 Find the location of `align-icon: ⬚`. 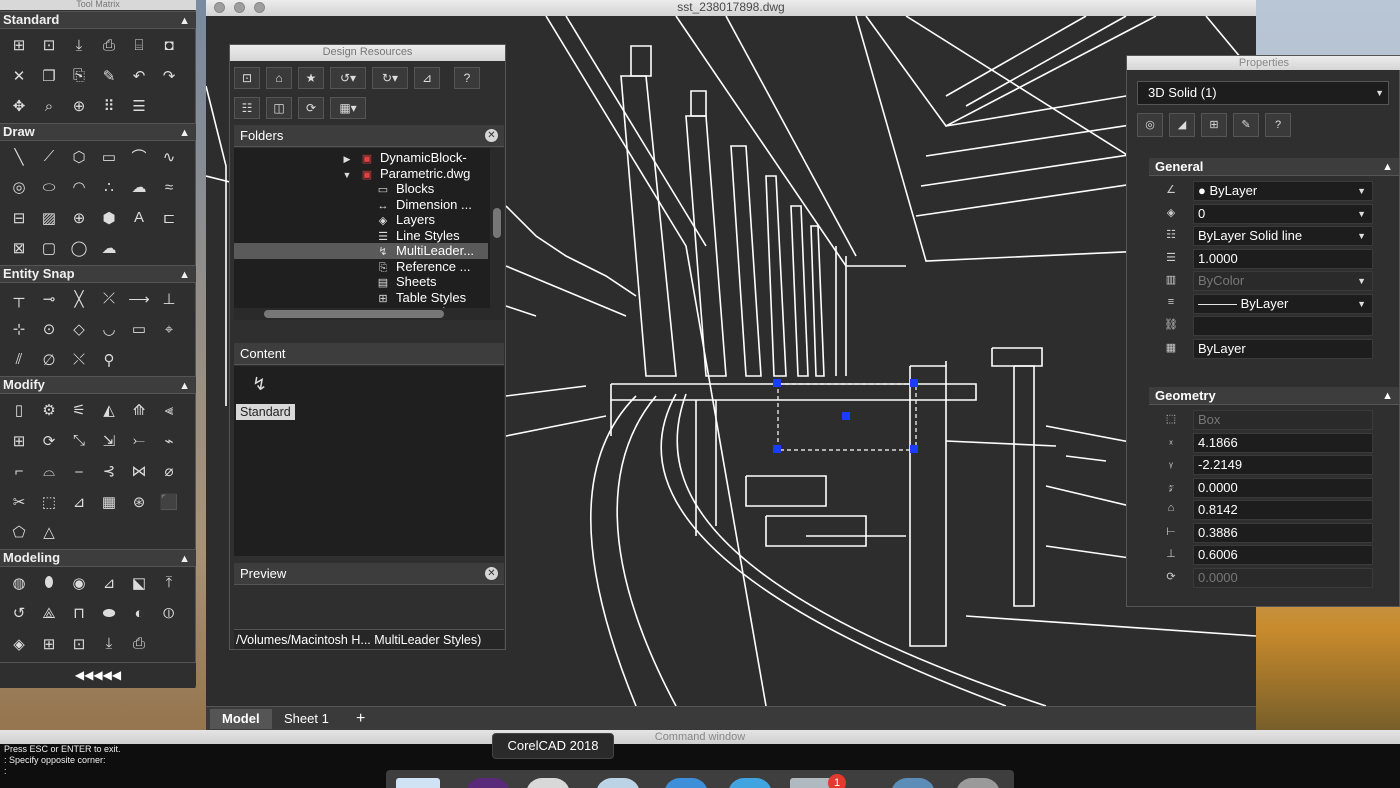

align-icon: ⬚ is located at coordinates (49, 502).